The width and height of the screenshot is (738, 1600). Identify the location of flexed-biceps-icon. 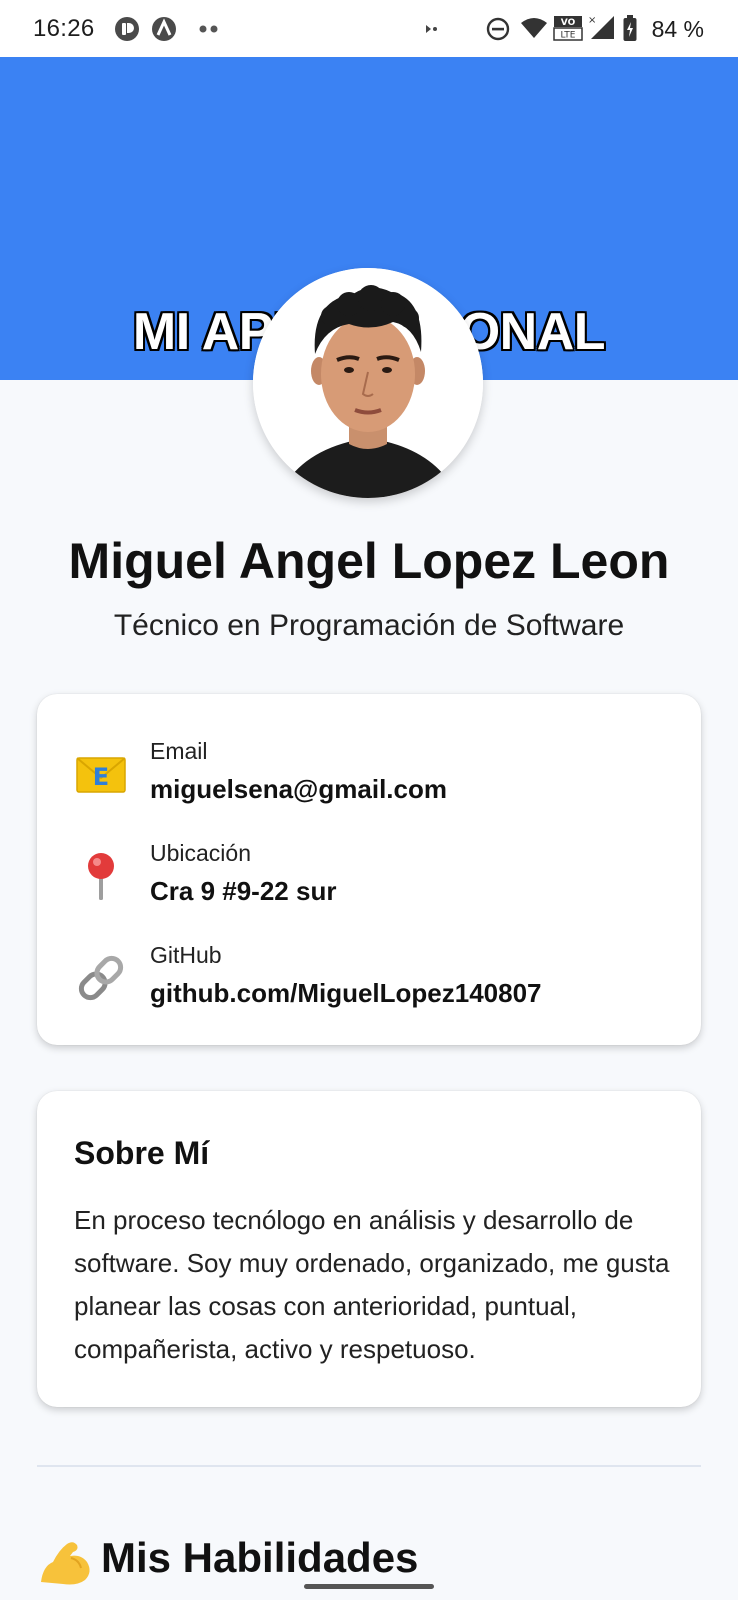
(65, 1563).